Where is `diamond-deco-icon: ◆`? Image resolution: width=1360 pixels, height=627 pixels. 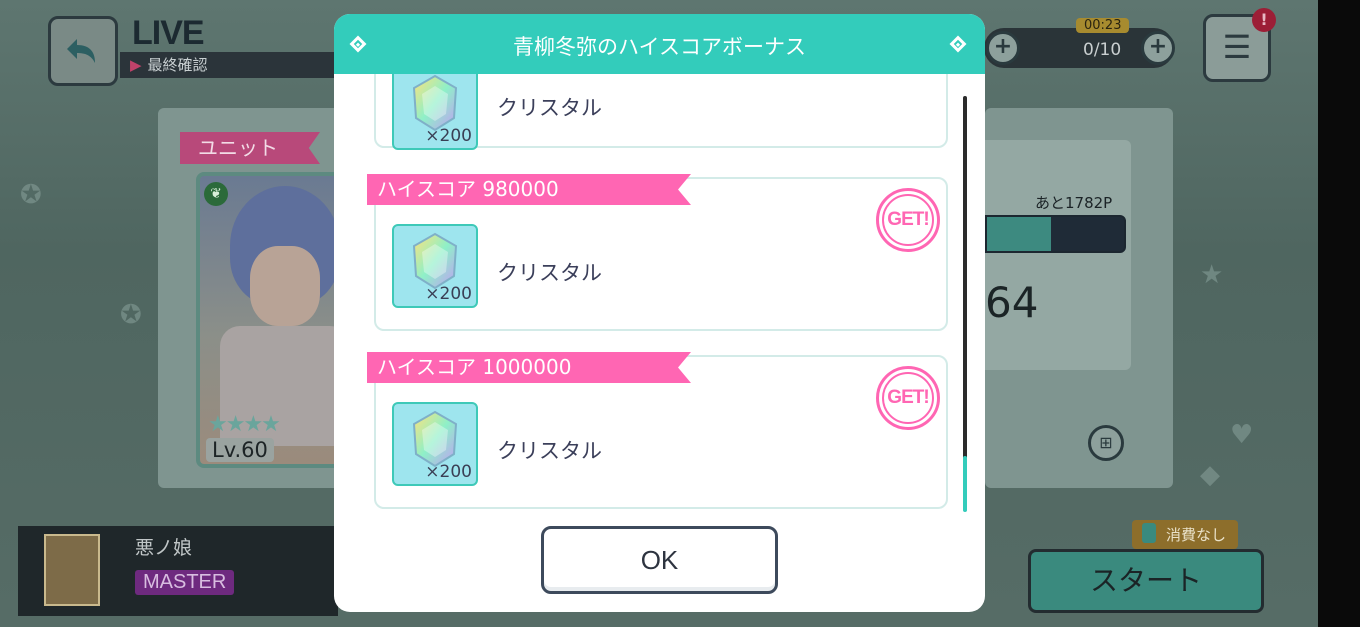
diamond-deco-icon: ◆ is located at coordinates (1210, 475).